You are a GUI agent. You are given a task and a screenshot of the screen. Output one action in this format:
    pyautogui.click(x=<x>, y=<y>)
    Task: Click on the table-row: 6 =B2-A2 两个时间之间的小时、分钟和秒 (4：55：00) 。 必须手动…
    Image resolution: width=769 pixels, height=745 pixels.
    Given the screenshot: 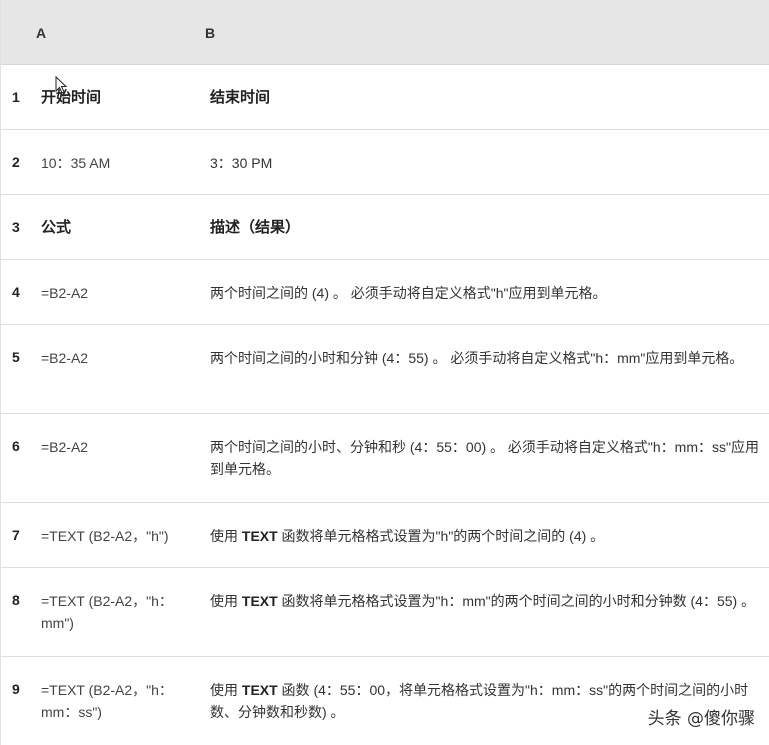 What is the action you would take?
    pyautogui.click(x=385, y=458)
    